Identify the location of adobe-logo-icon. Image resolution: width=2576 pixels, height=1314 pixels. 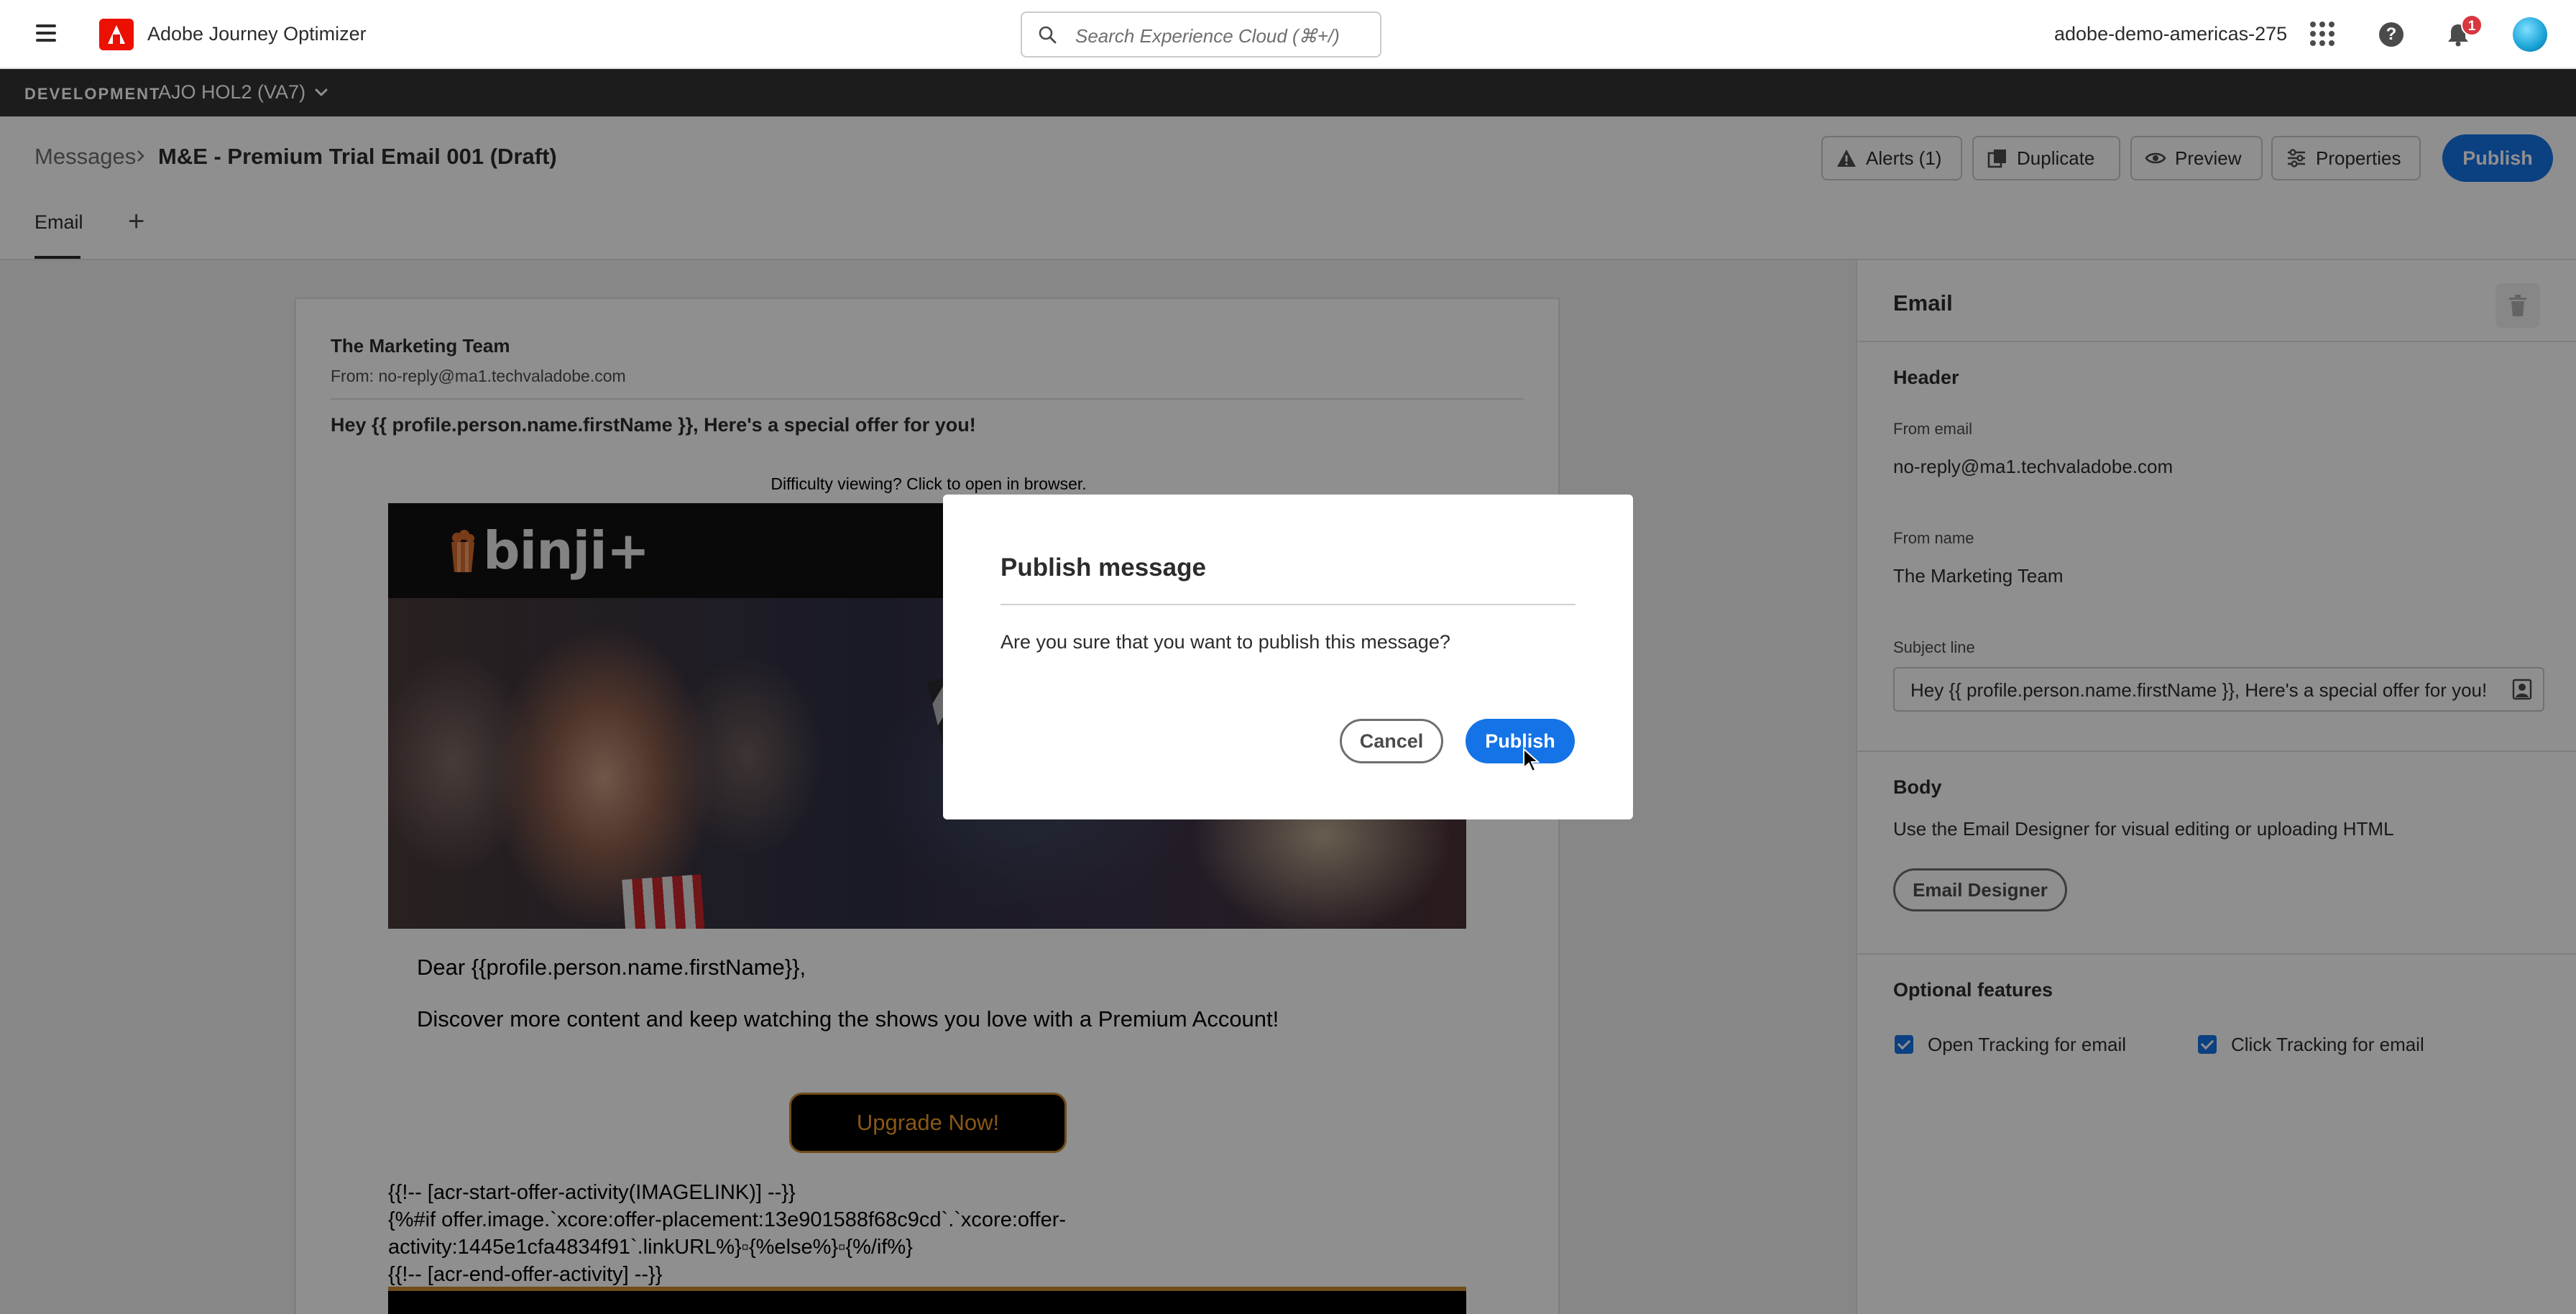
(116, 34).